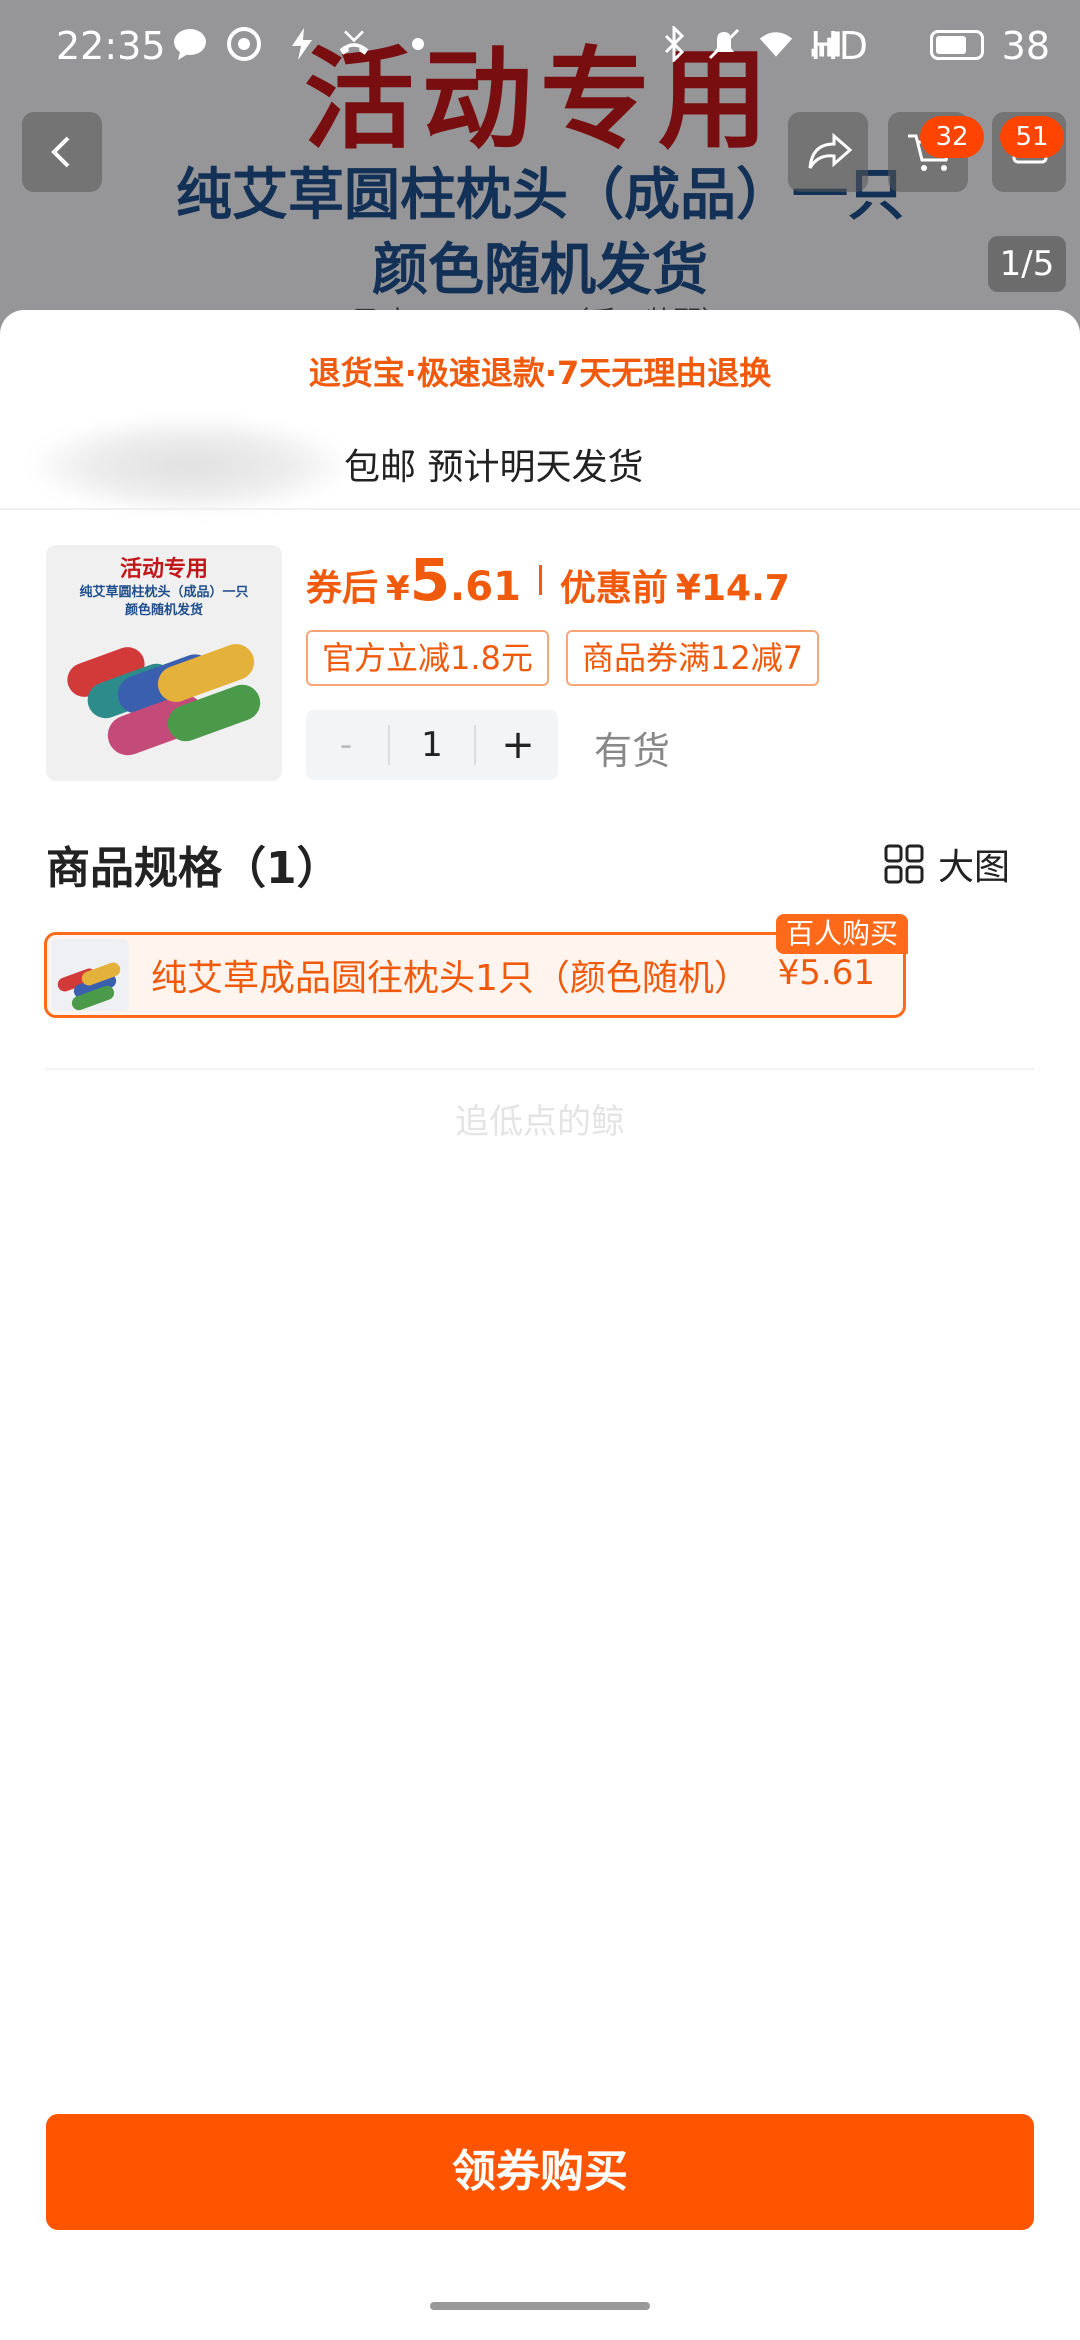  I want to click on status-bar: 22:35 HD 38, so click(540, 45).